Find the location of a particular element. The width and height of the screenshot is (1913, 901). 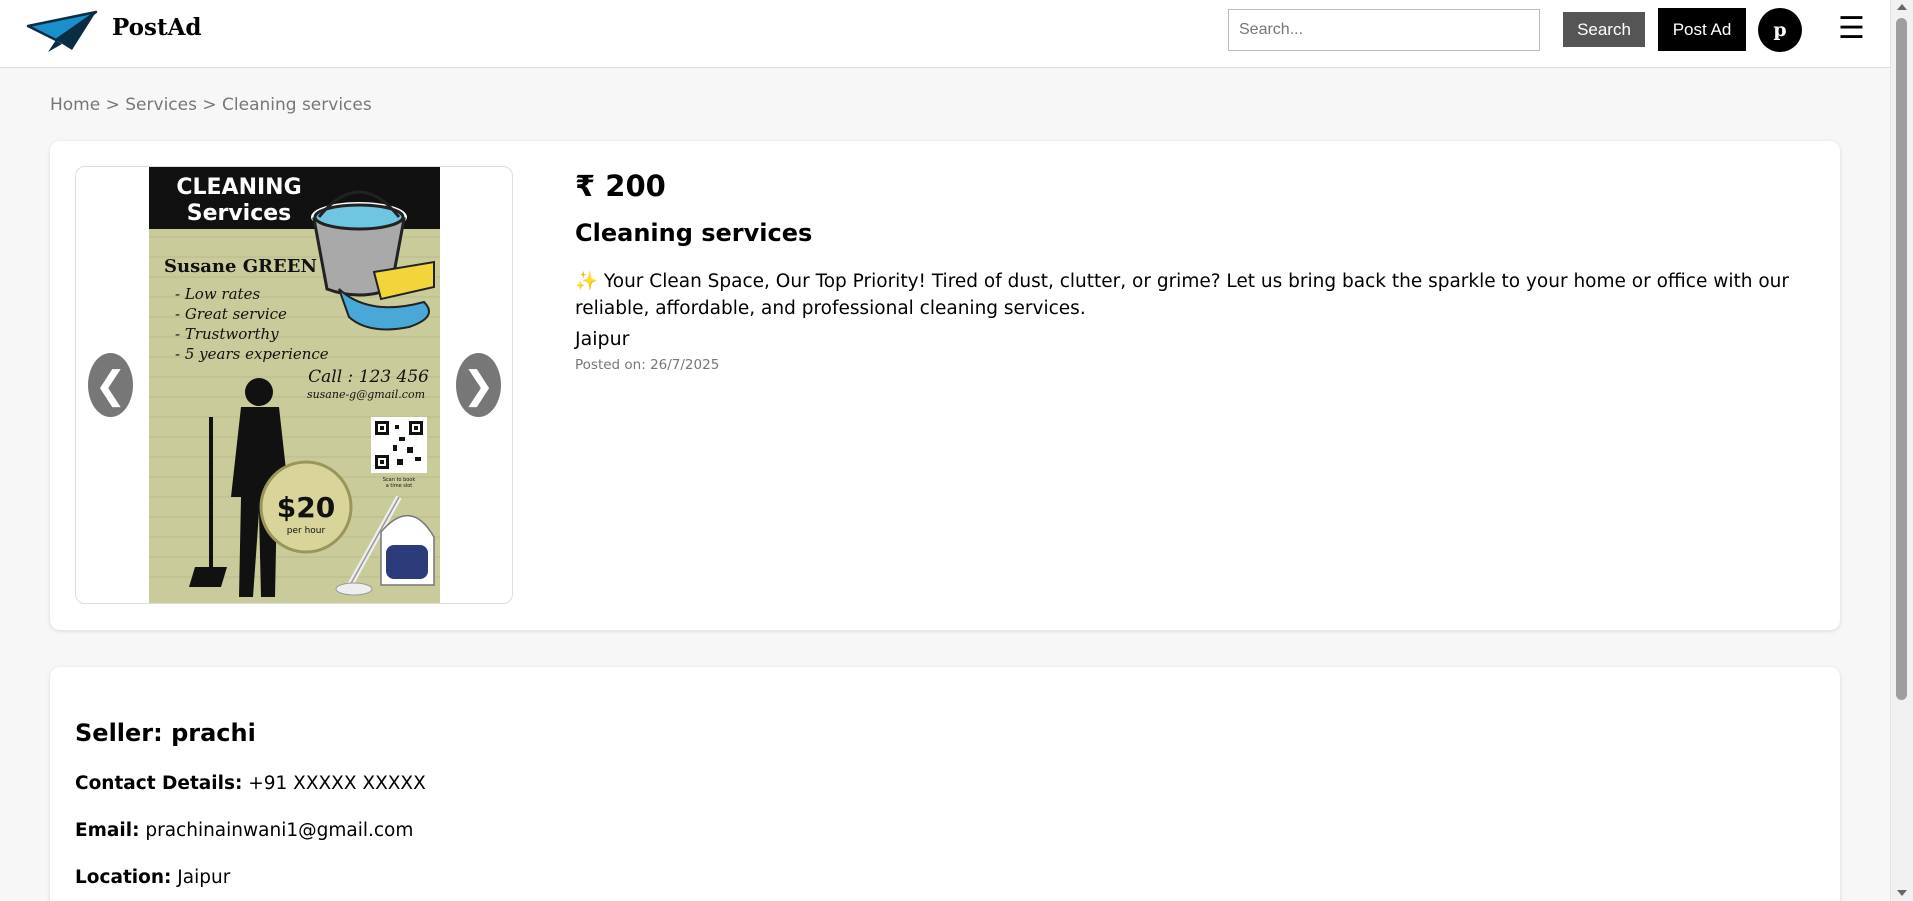

seller-email: Email: prachinainwani1@gmail.com is located at coordinates (244, 830).